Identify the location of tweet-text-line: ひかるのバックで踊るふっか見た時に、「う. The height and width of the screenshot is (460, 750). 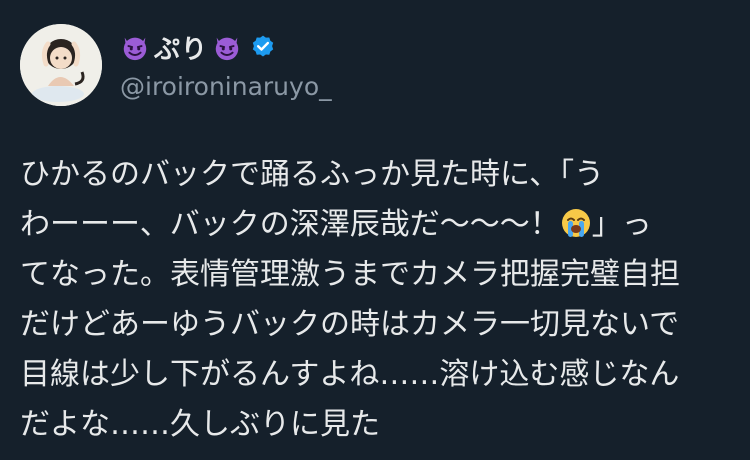
(312, 174).